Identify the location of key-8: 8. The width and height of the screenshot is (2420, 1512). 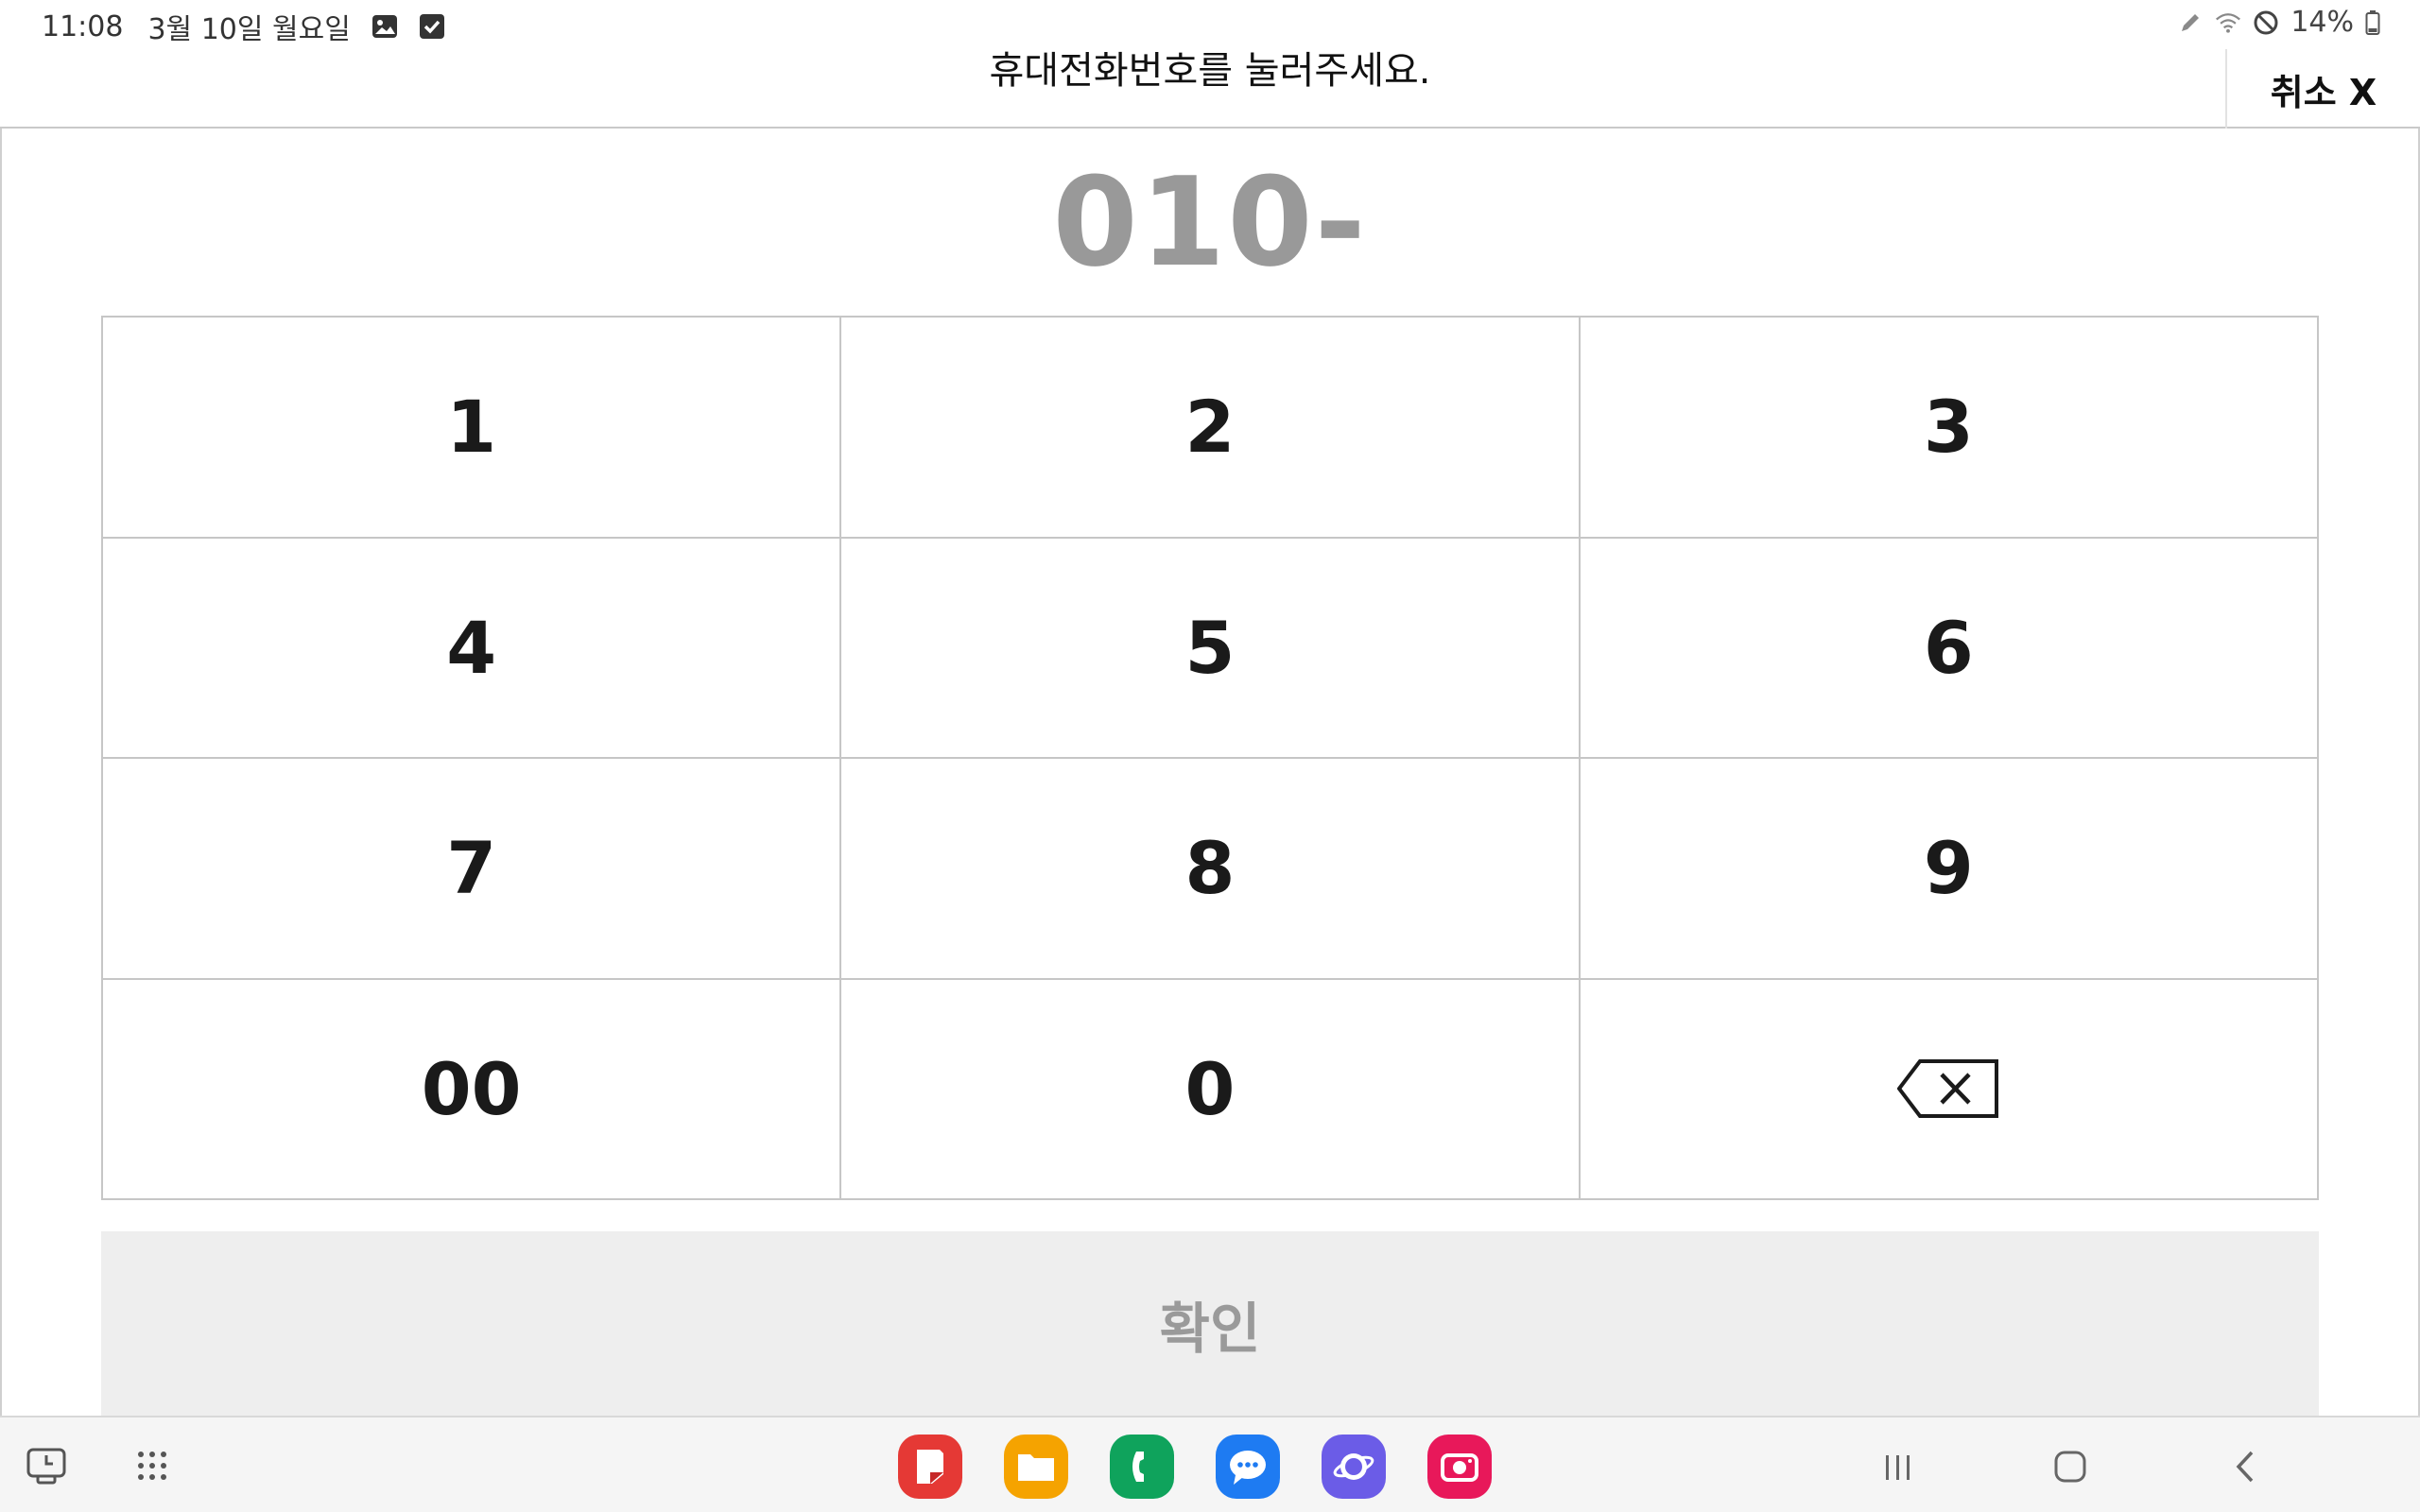
(1211, 869).